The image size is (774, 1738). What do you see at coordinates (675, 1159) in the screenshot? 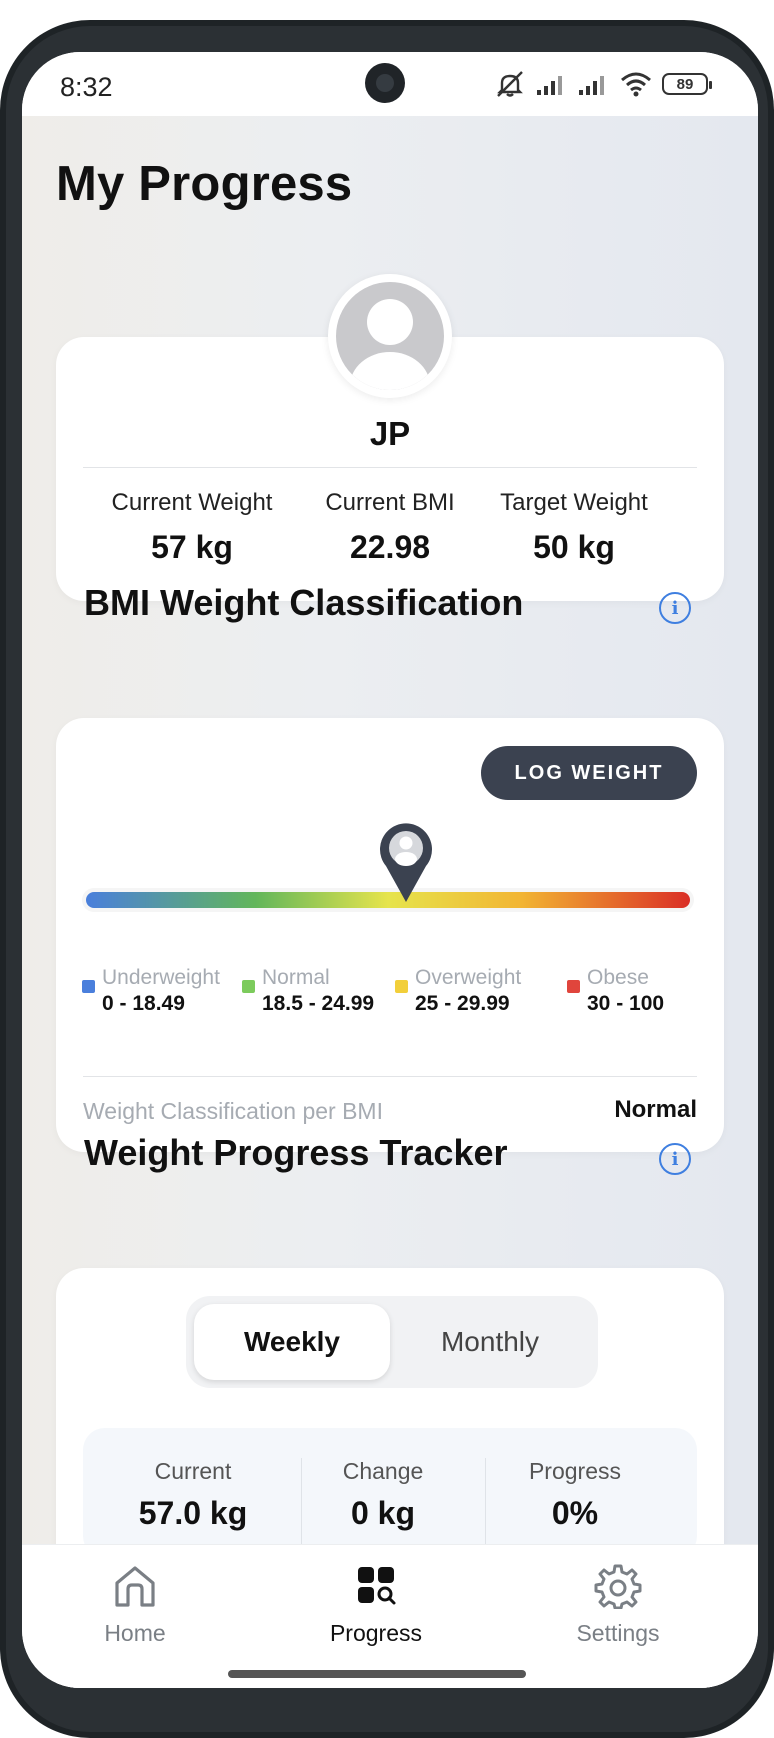
I see `tracker-info-icon: i` at bounding box center [675, 1159].